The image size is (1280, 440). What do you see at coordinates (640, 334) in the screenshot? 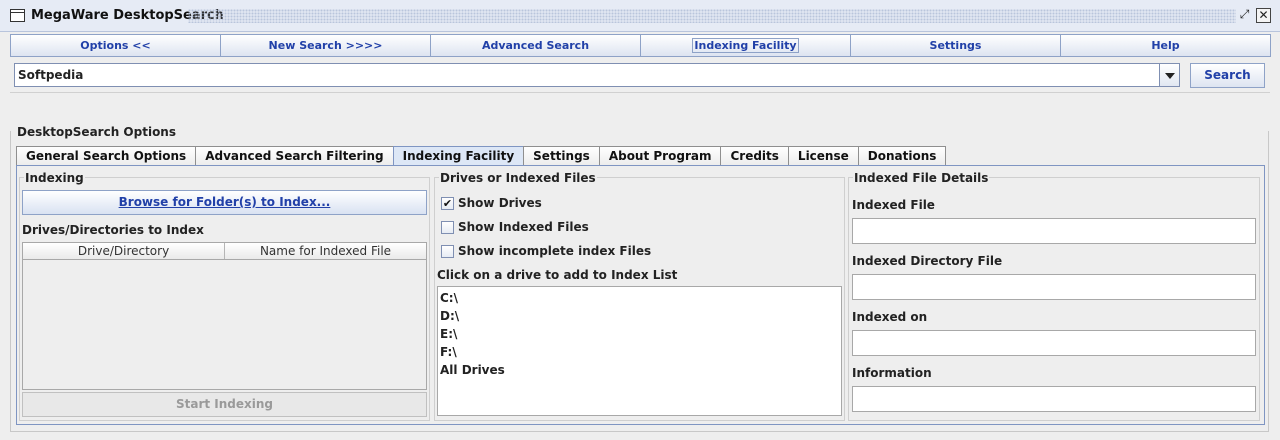
I see `list-item: E:\` at bounding box center [640, 334].